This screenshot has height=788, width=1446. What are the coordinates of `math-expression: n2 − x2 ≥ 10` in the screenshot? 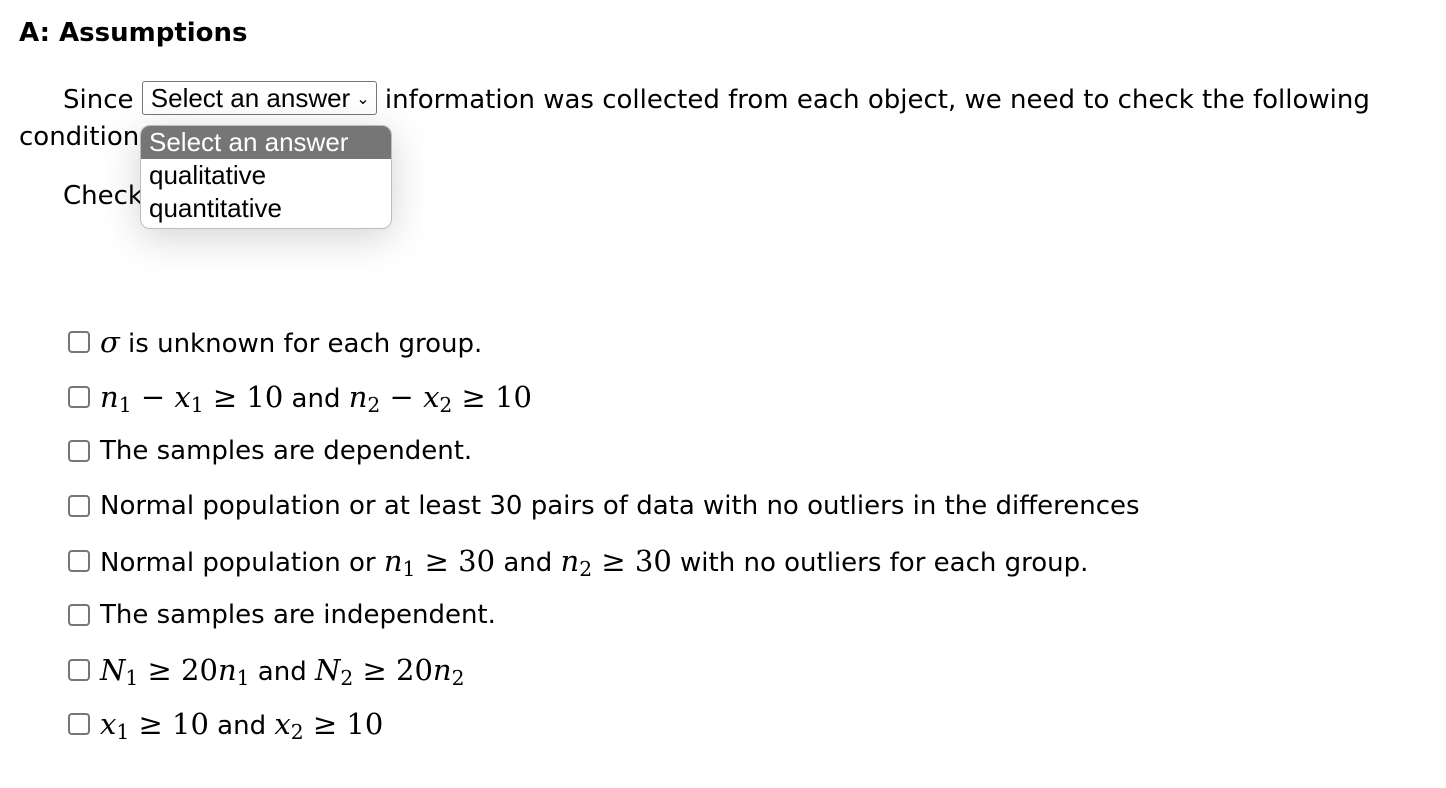 It's located at (440, 398).